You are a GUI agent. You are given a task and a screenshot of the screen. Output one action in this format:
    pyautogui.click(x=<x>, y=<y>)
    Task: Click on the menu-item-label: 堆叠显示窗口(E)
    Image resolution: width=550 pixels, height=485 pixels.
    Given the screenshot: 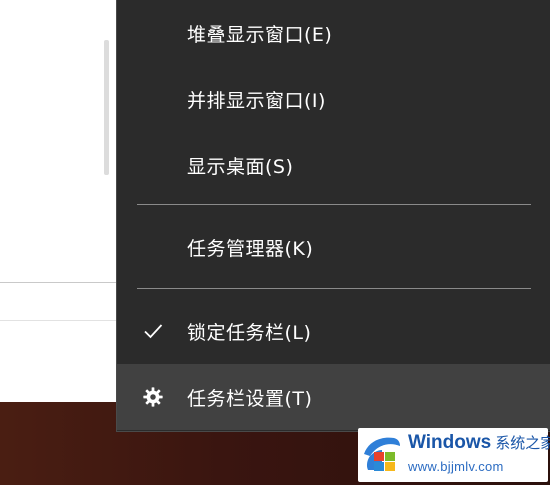 What is the action you would take?
    pyautogui.click(x=260, y=34)
    